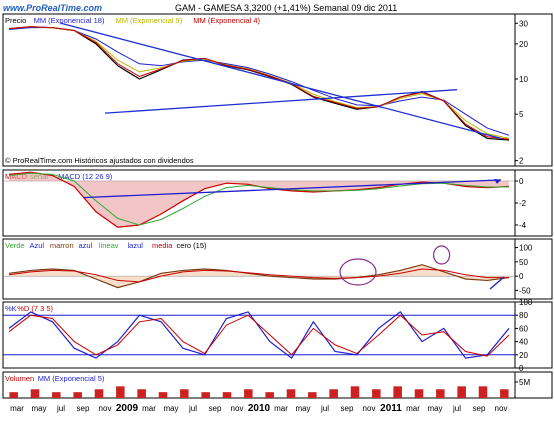 Image resolution: width=554 pixels, height=423 pixels. Describe the element at coordinates (15, 245) in the screenshot. I see `legend-entry: Verde` at that location.